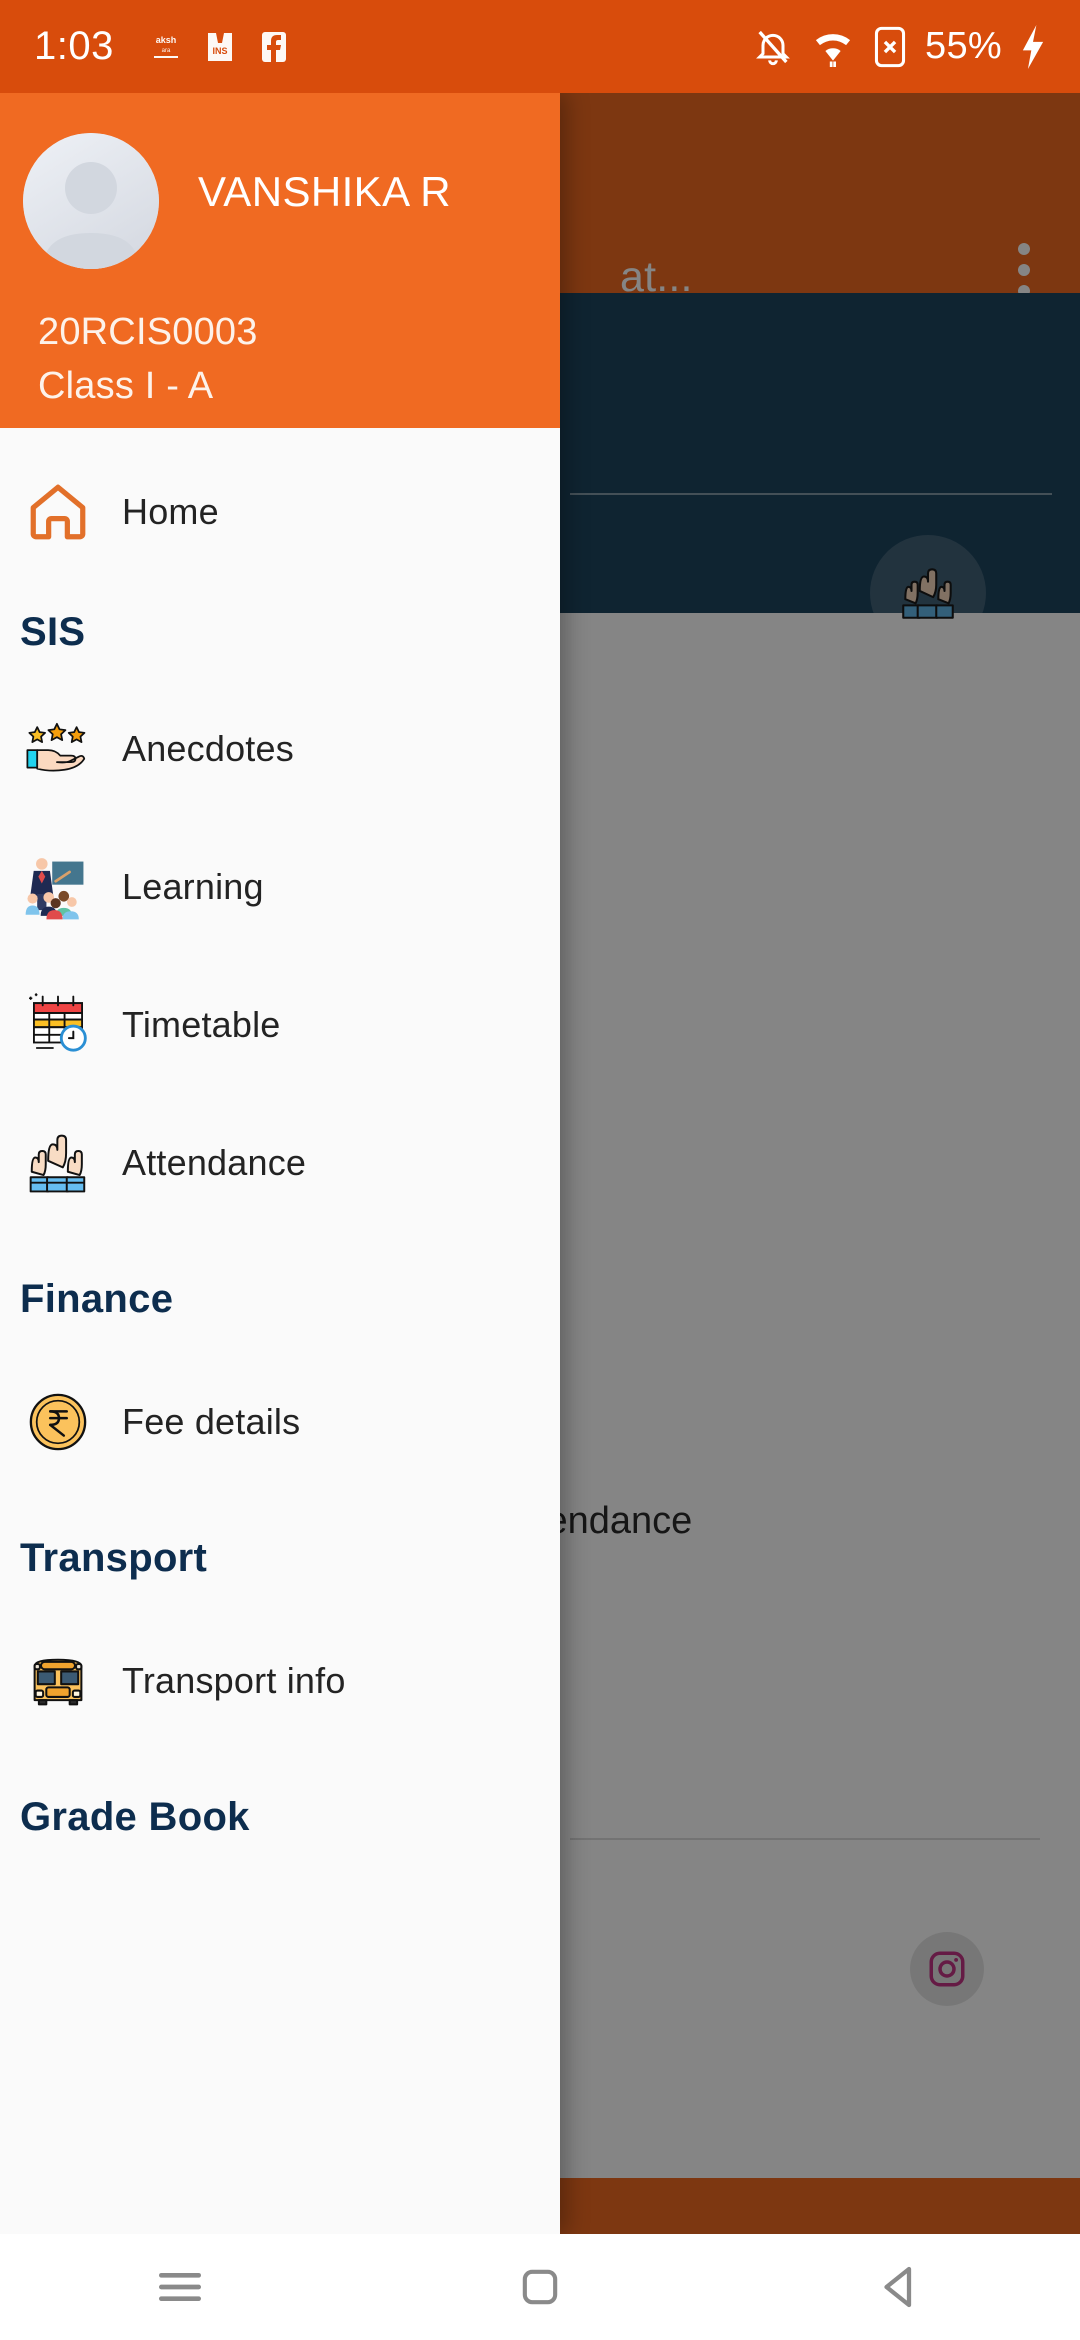 Image resolution: width=1080 pixels, height=2340 pixels. I want to click on status-bar-icons: 55%, so click(899, 46).